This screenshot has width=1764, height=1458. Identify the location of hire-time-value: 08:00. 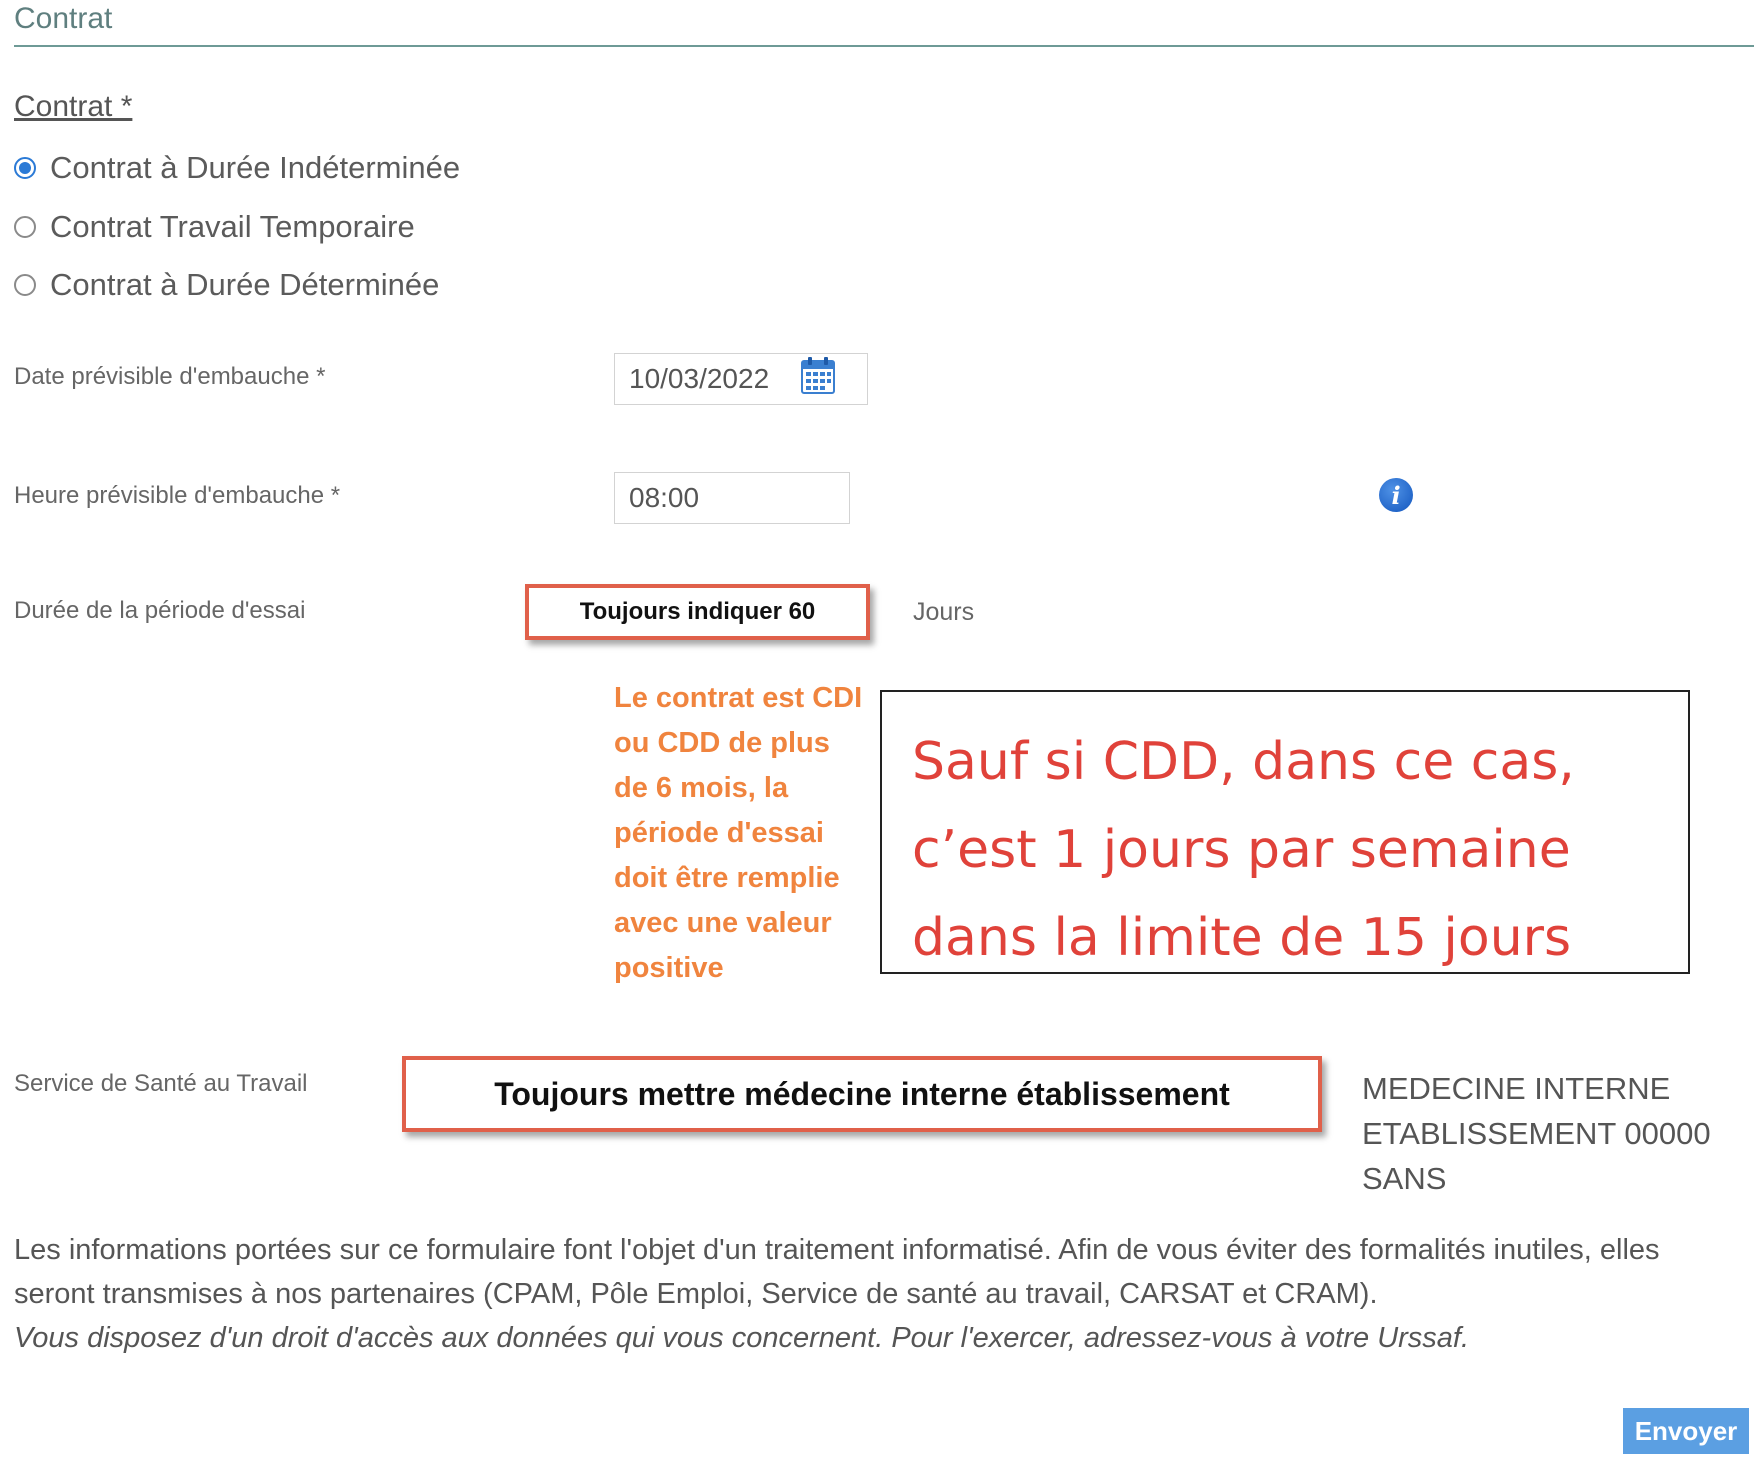
(664, 497).